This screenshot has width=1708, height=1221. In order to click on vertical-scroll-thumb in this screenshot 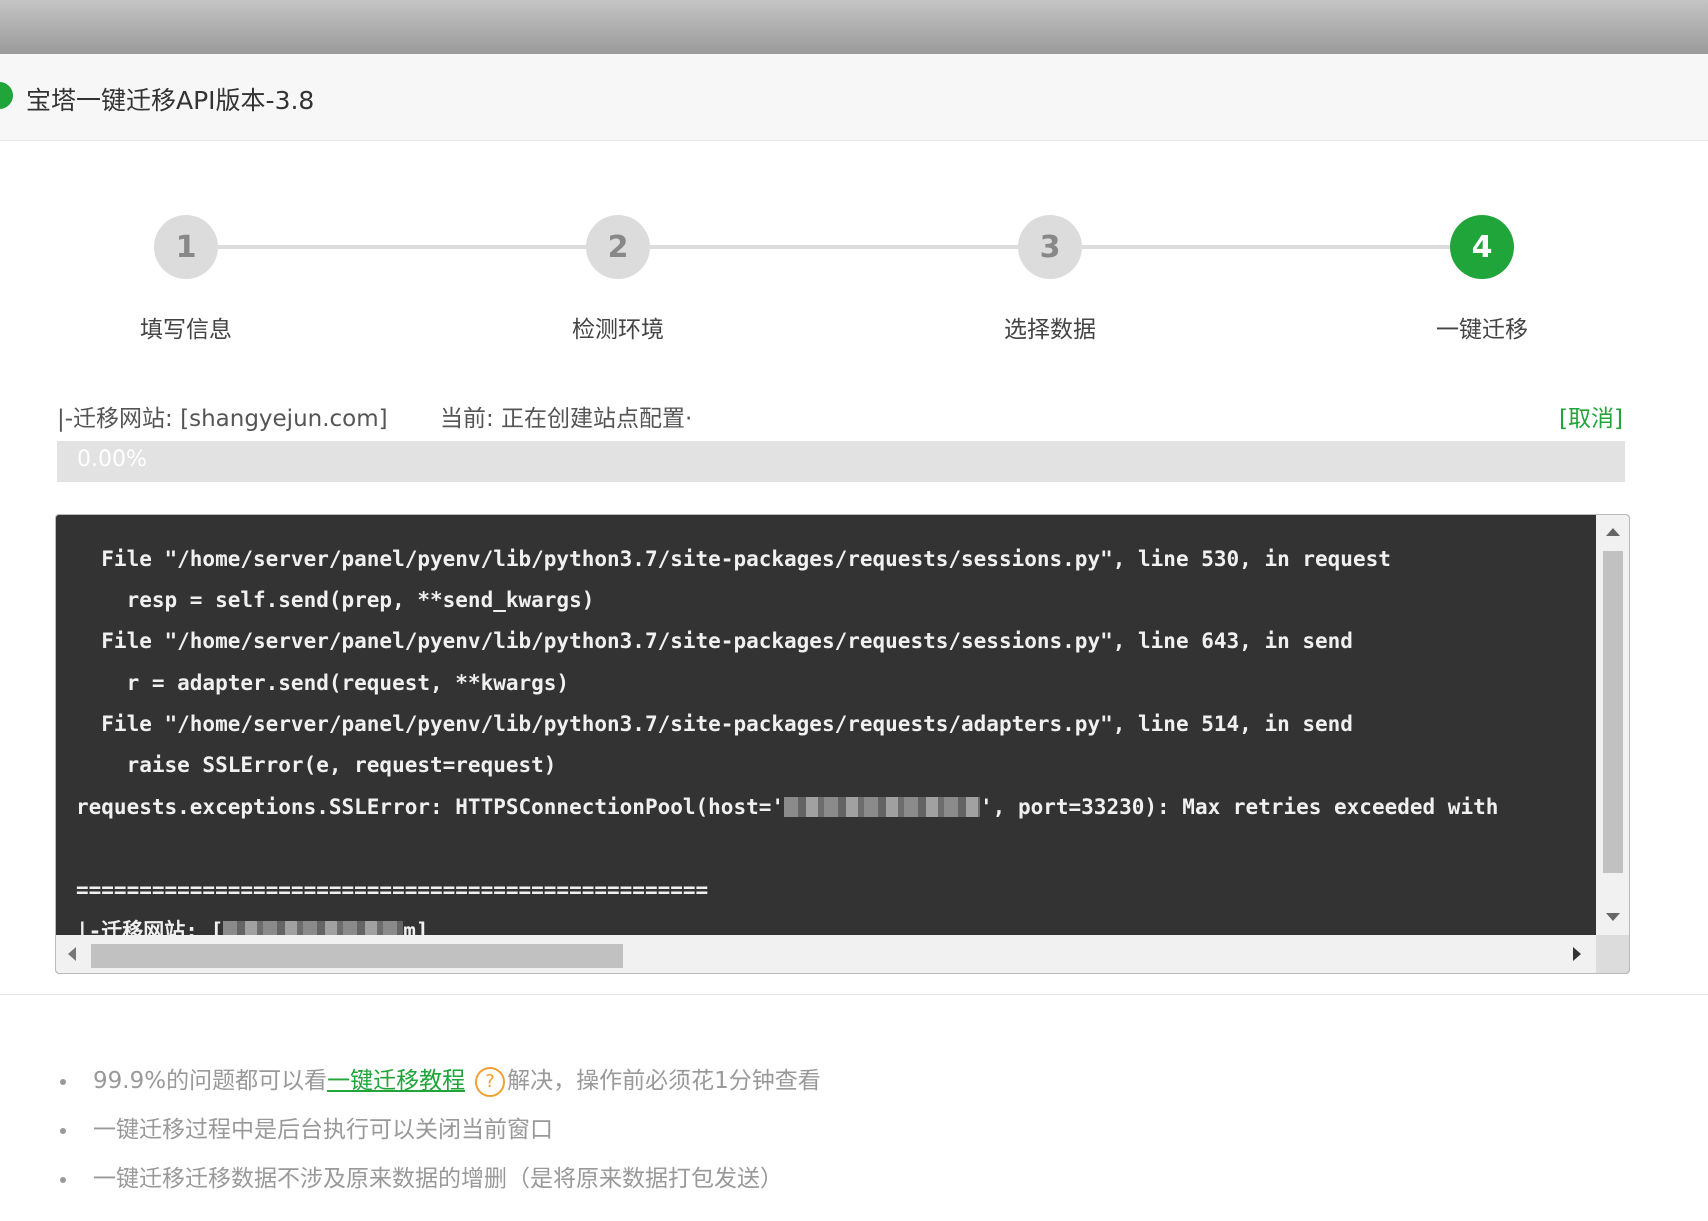, I will do `click(1613, 712)`.